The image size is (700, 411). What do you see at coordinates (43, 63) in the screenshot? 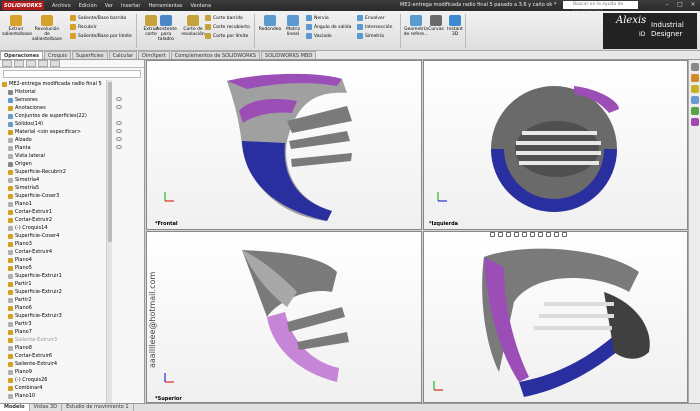
I see `dimxpert-tab-icon` at bounding box center [43, 63].